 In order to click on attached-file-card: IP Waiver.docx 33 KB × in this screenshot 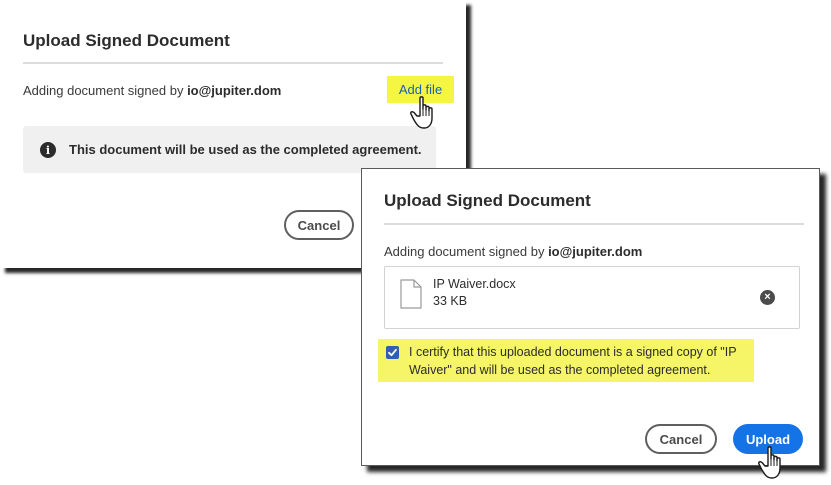, I will do `click(592, 297)`.